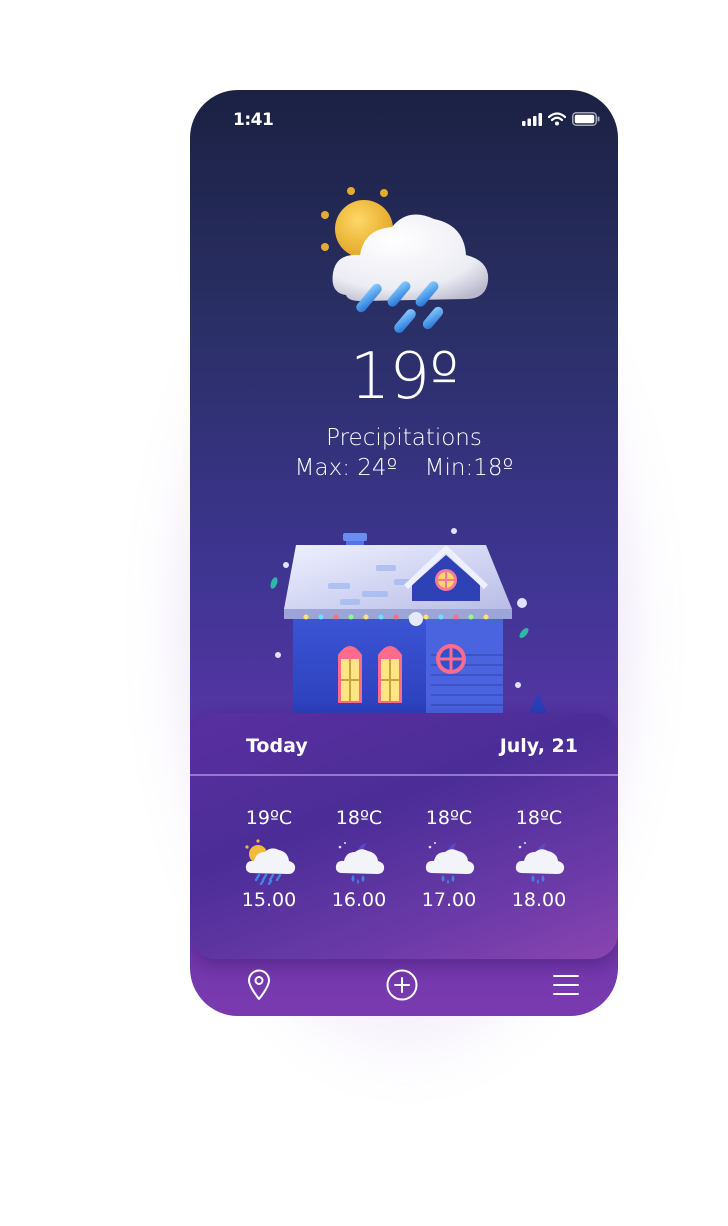  What do you see at coordinates (269, 900) in the screenshot?
I see `forecast-time: 15.00` at bounding box center [269, 900].